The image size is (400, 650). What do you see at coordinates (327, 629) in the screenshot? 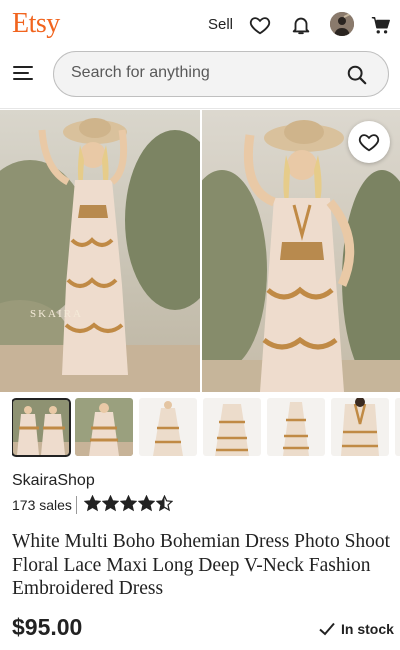
I see `checkmark-icon` at bounding box center [327, 629].